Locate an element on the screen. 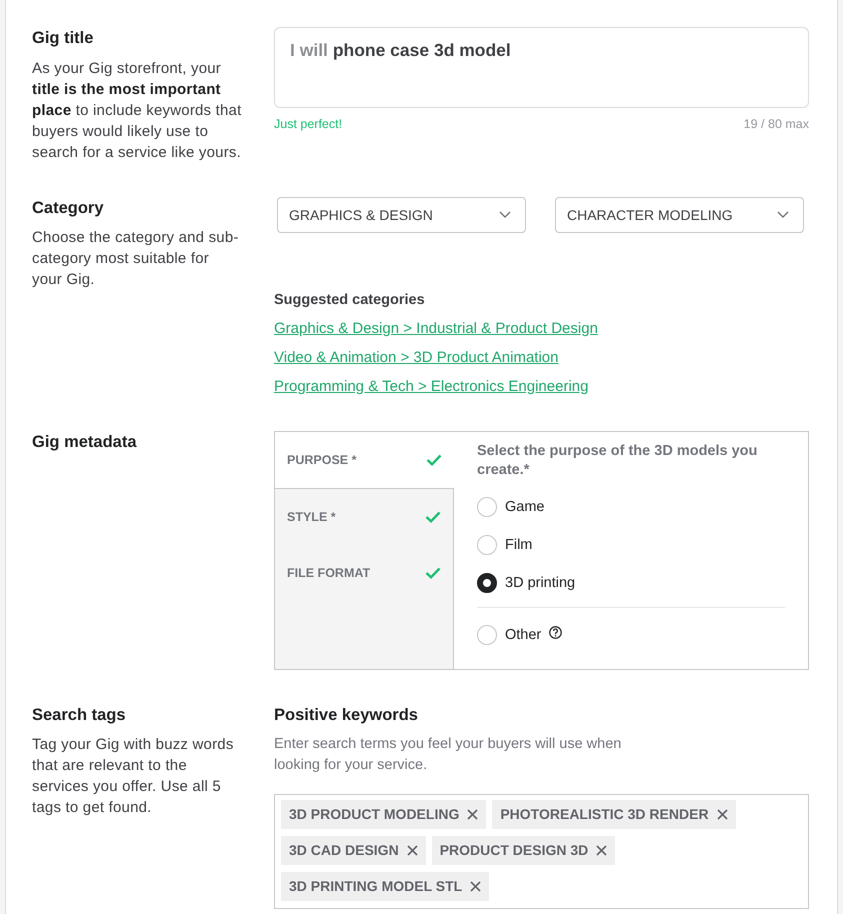 The width and height of the screenshot is (843, 914). suggested-heading: Suggested categories is located at coordinates (350, 300).